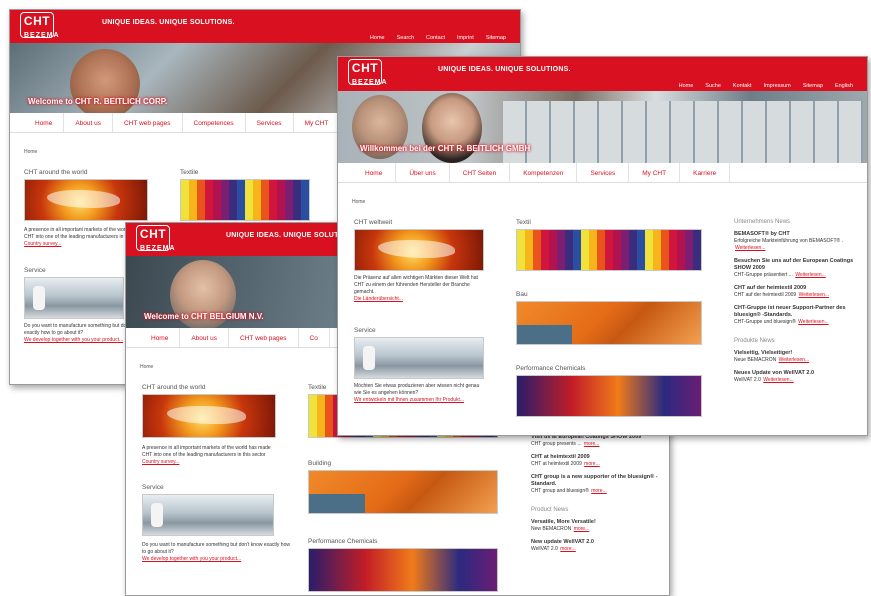 The width and height of the screenshot is (871, 596). What do you see at coordinates (844, 86) in the screenshot?
I see `top-nav-english: English` at bounding box center [844, 86].